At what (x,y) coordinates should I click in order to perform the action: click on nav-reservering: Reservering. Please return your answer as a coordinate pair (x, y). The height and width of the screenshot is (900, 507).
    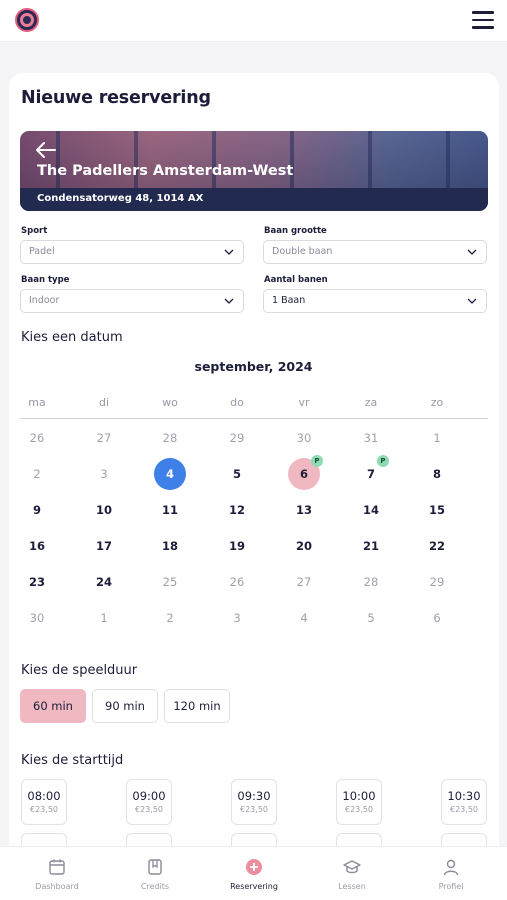
    Looking at the image, I should click on (254, 873).